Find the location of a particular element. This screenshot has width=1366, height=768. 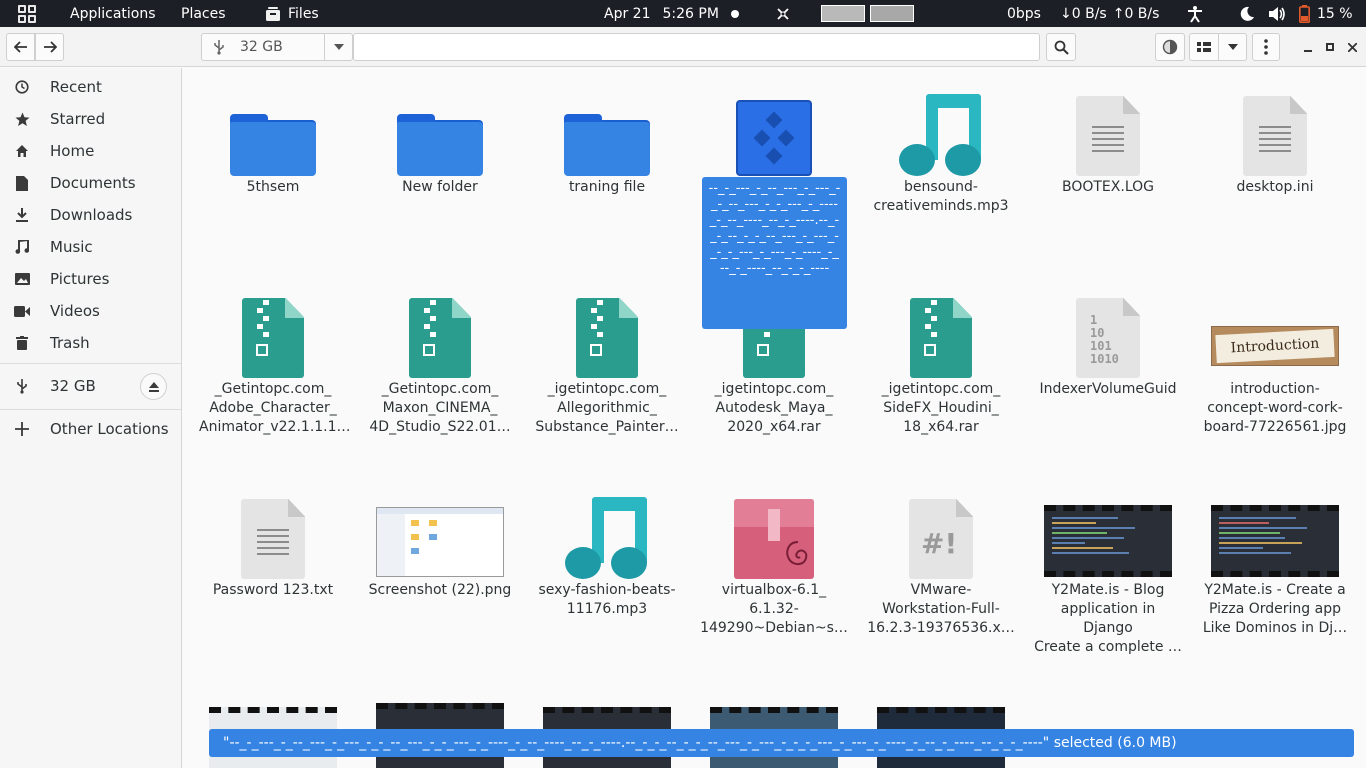

list-view-button is located at coordinates (1204, 47).